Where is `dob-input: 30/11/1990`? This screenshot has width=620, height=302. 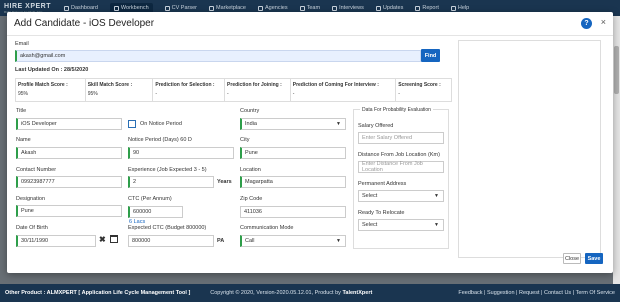 dob-input: 30/11/1990 is located at coordinates (56, 241).